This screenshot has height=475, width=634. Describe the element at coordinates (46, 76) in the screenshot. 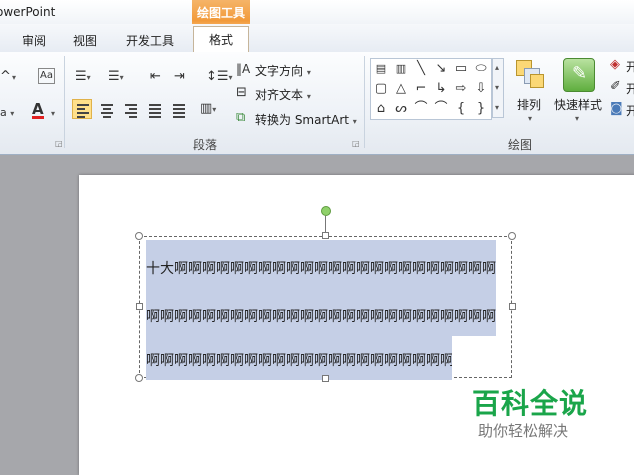

I see `change-case-icon: Aa` at that location.